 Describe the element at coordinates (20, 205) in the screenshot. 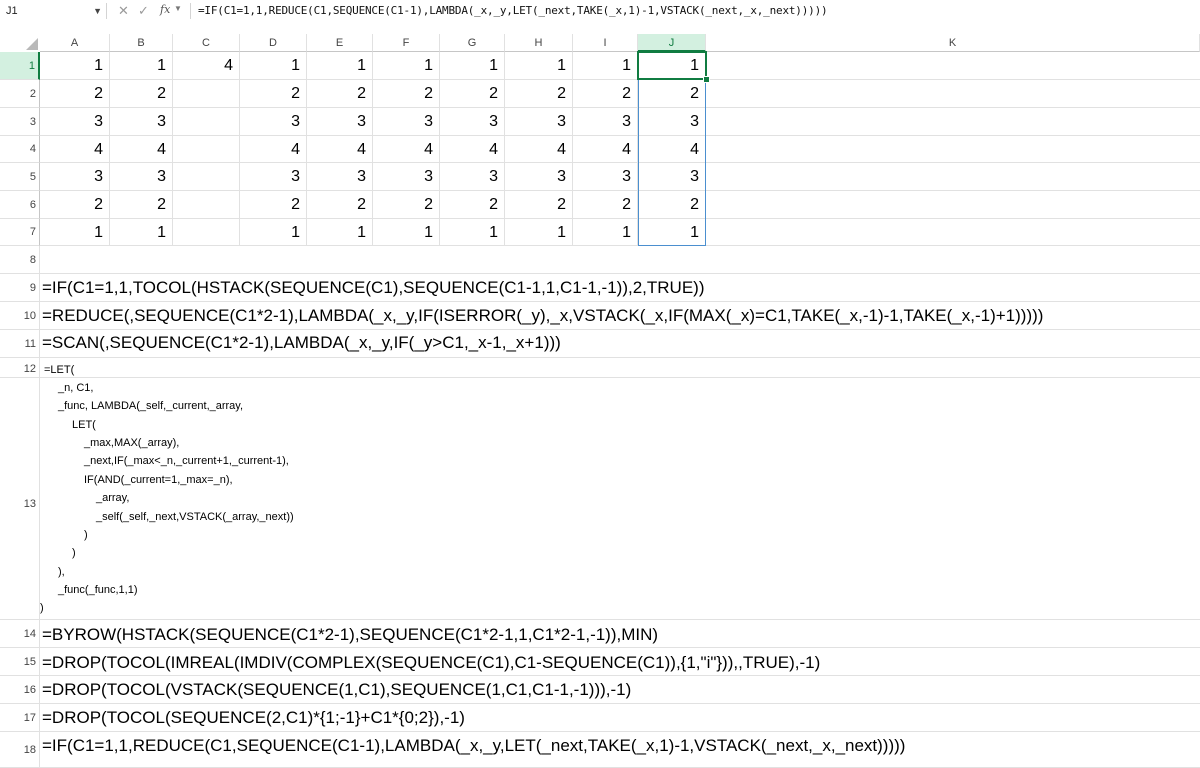

I see `row-header-6: 6` at that location.